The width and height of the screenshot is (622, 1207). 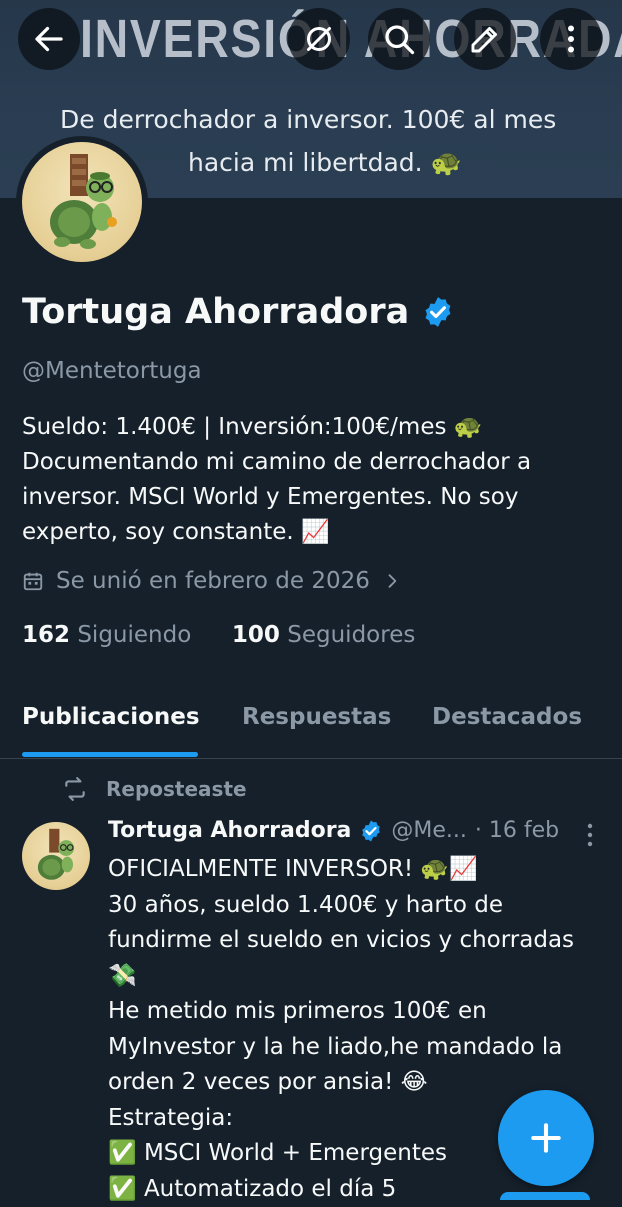 I want to click on bio-line: Documentando mi camino de derrochador a, so click(x=312, y=462).